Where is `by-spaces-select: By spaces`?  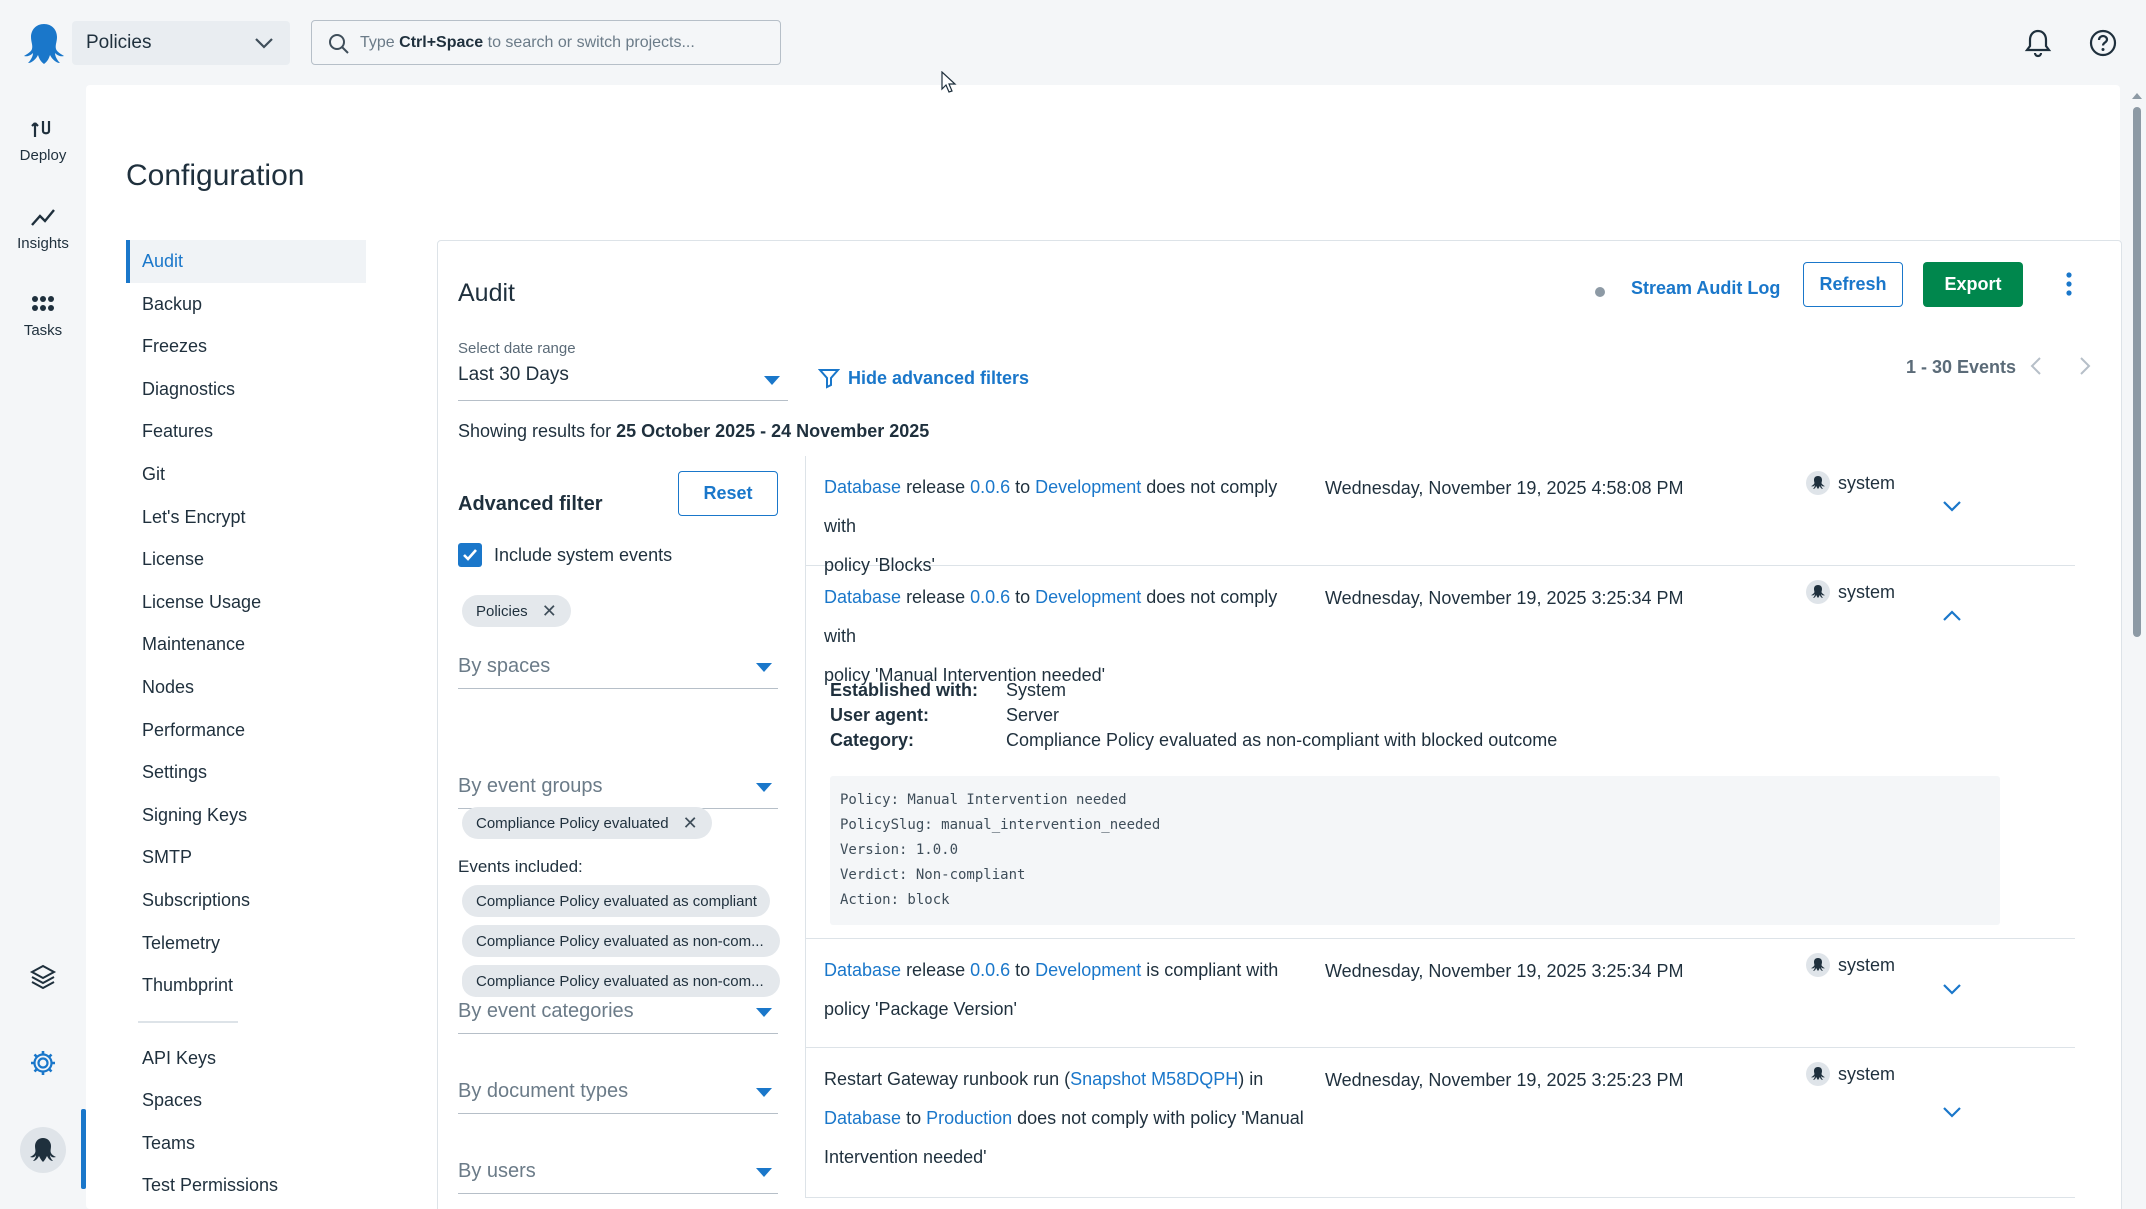
by-spaces-select: By spaces is located at coordinates (618, 669).